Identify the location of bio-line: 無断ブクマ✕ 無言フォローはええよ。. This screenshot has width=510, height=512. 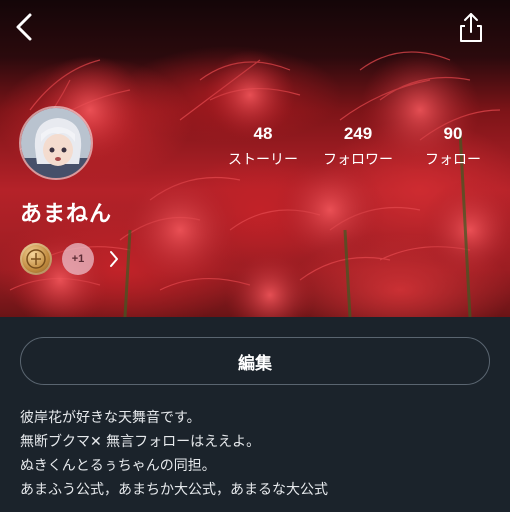
(140, 442).